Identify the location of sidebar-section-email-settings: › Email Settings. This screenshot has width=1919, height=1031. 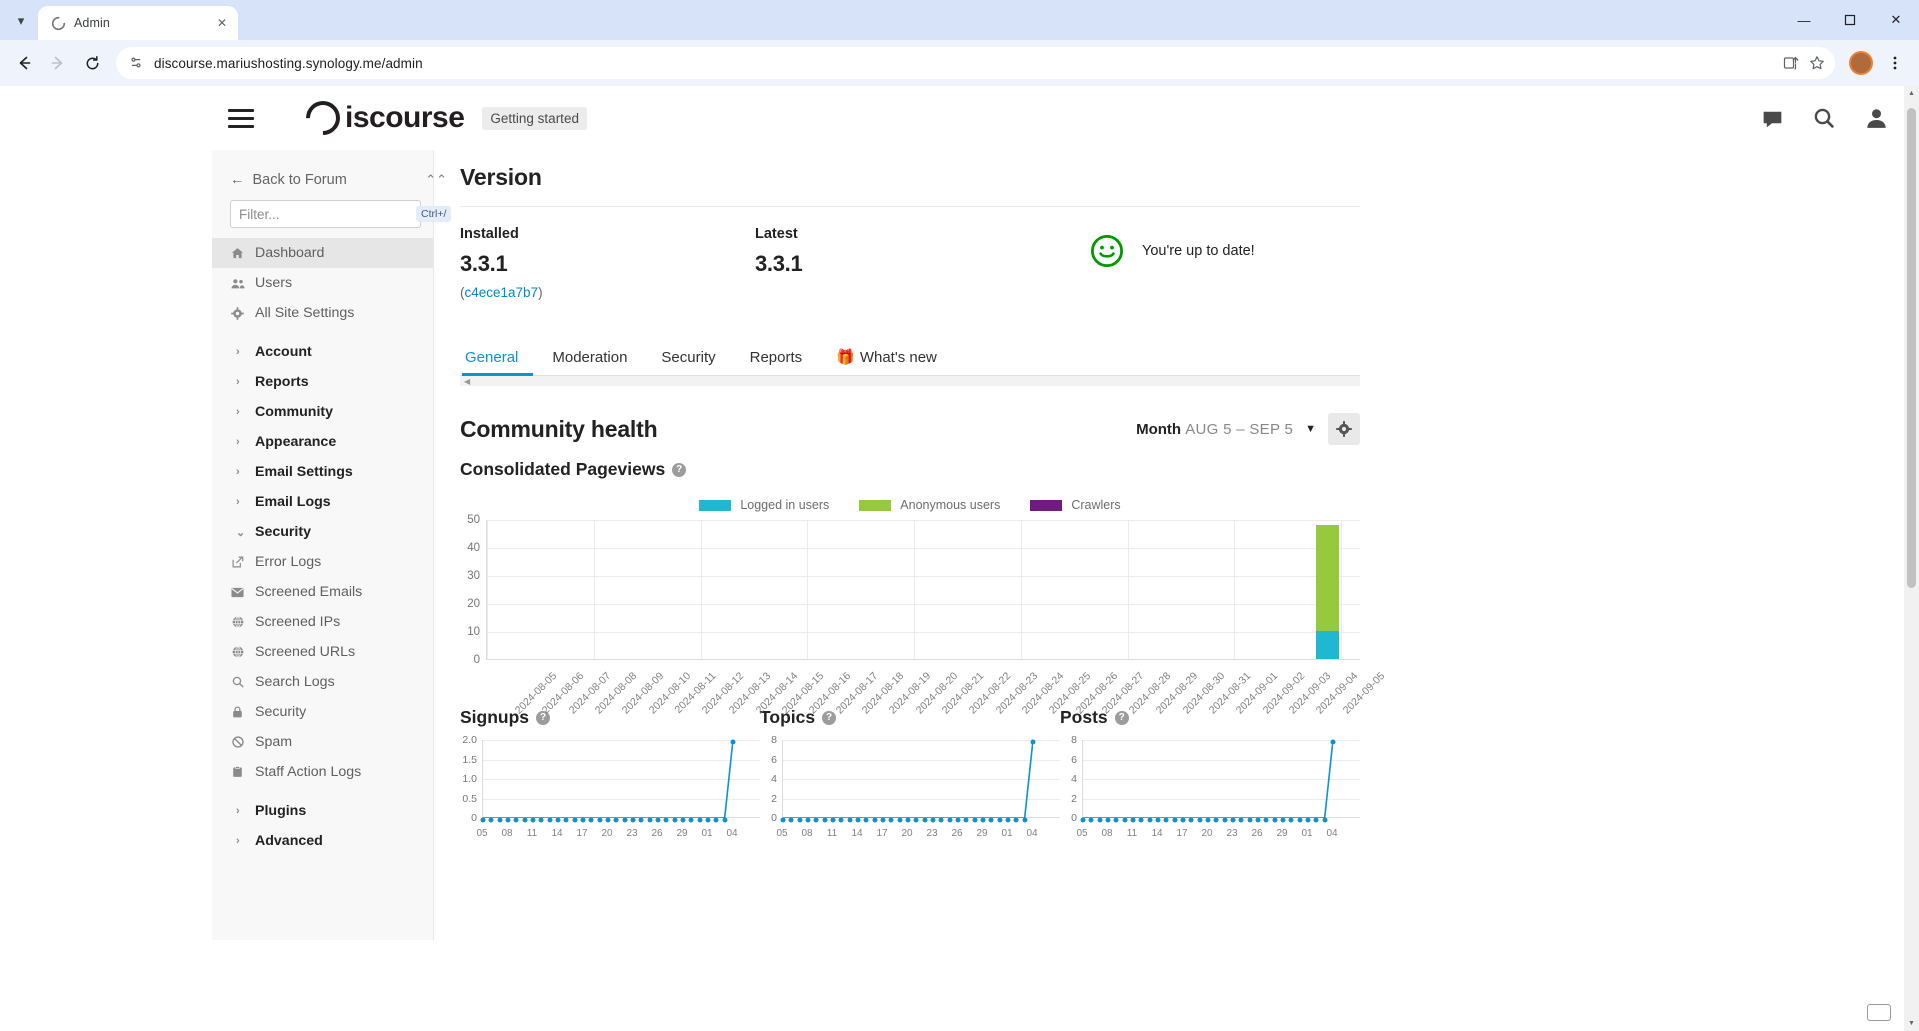
(322, 472).